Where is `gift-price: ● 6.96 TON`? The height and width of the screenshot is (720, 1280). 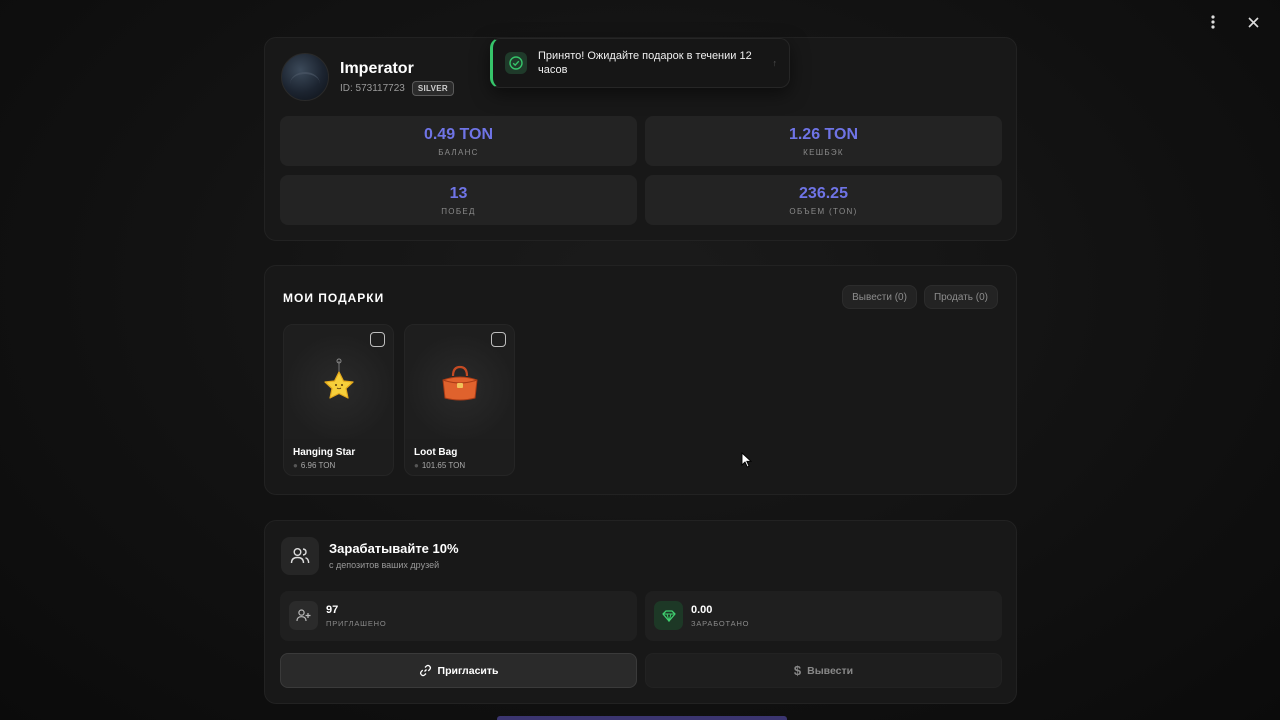
gift-price: ● 6.96 TON is located at coordinates (314, 465).